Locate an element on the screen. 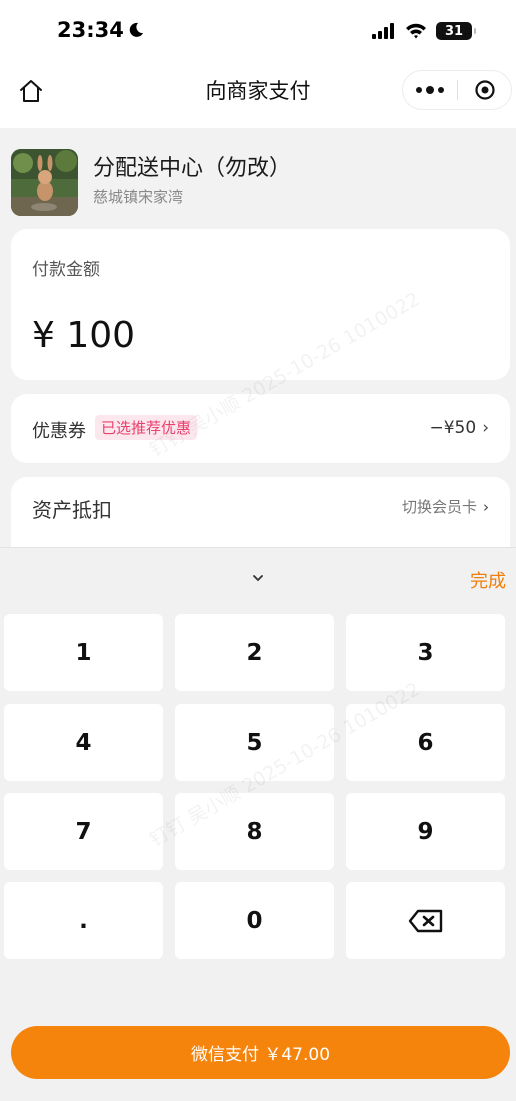  merchant-logo is located at coordinates (44, 182).